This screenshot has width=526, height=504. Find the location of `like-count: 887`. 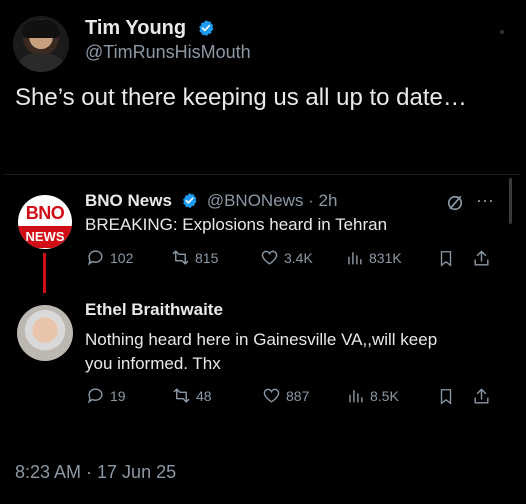

like-count: 887 is located at coordinates (298, 395).